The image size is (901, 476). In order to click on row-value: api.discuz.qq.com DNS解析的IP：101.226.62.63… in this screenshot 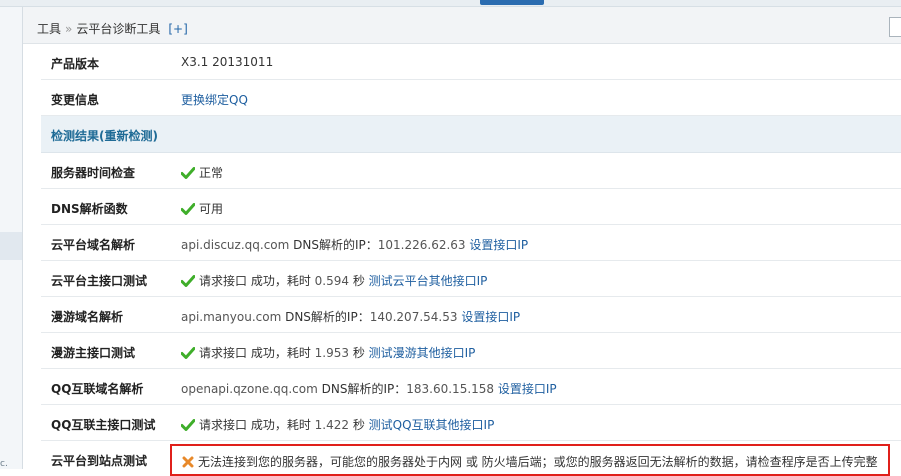, I will do `click(354, 244)`.